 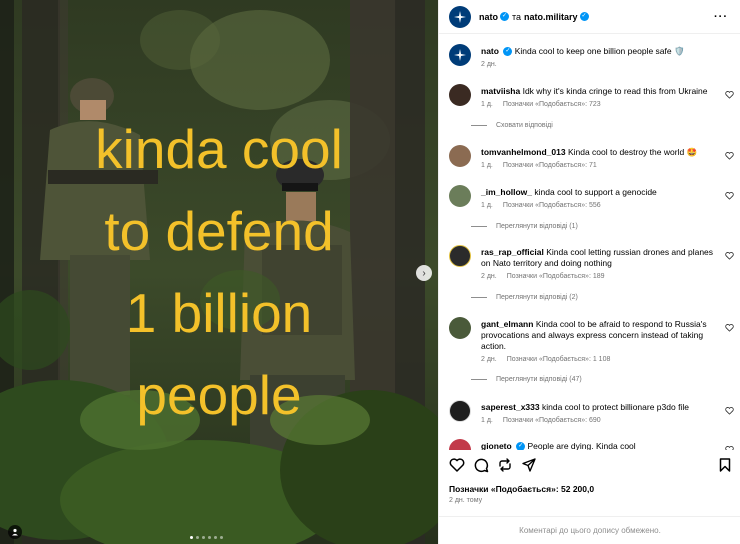 I want to click on save-bookmark-icon, so click(x=725, y=465).